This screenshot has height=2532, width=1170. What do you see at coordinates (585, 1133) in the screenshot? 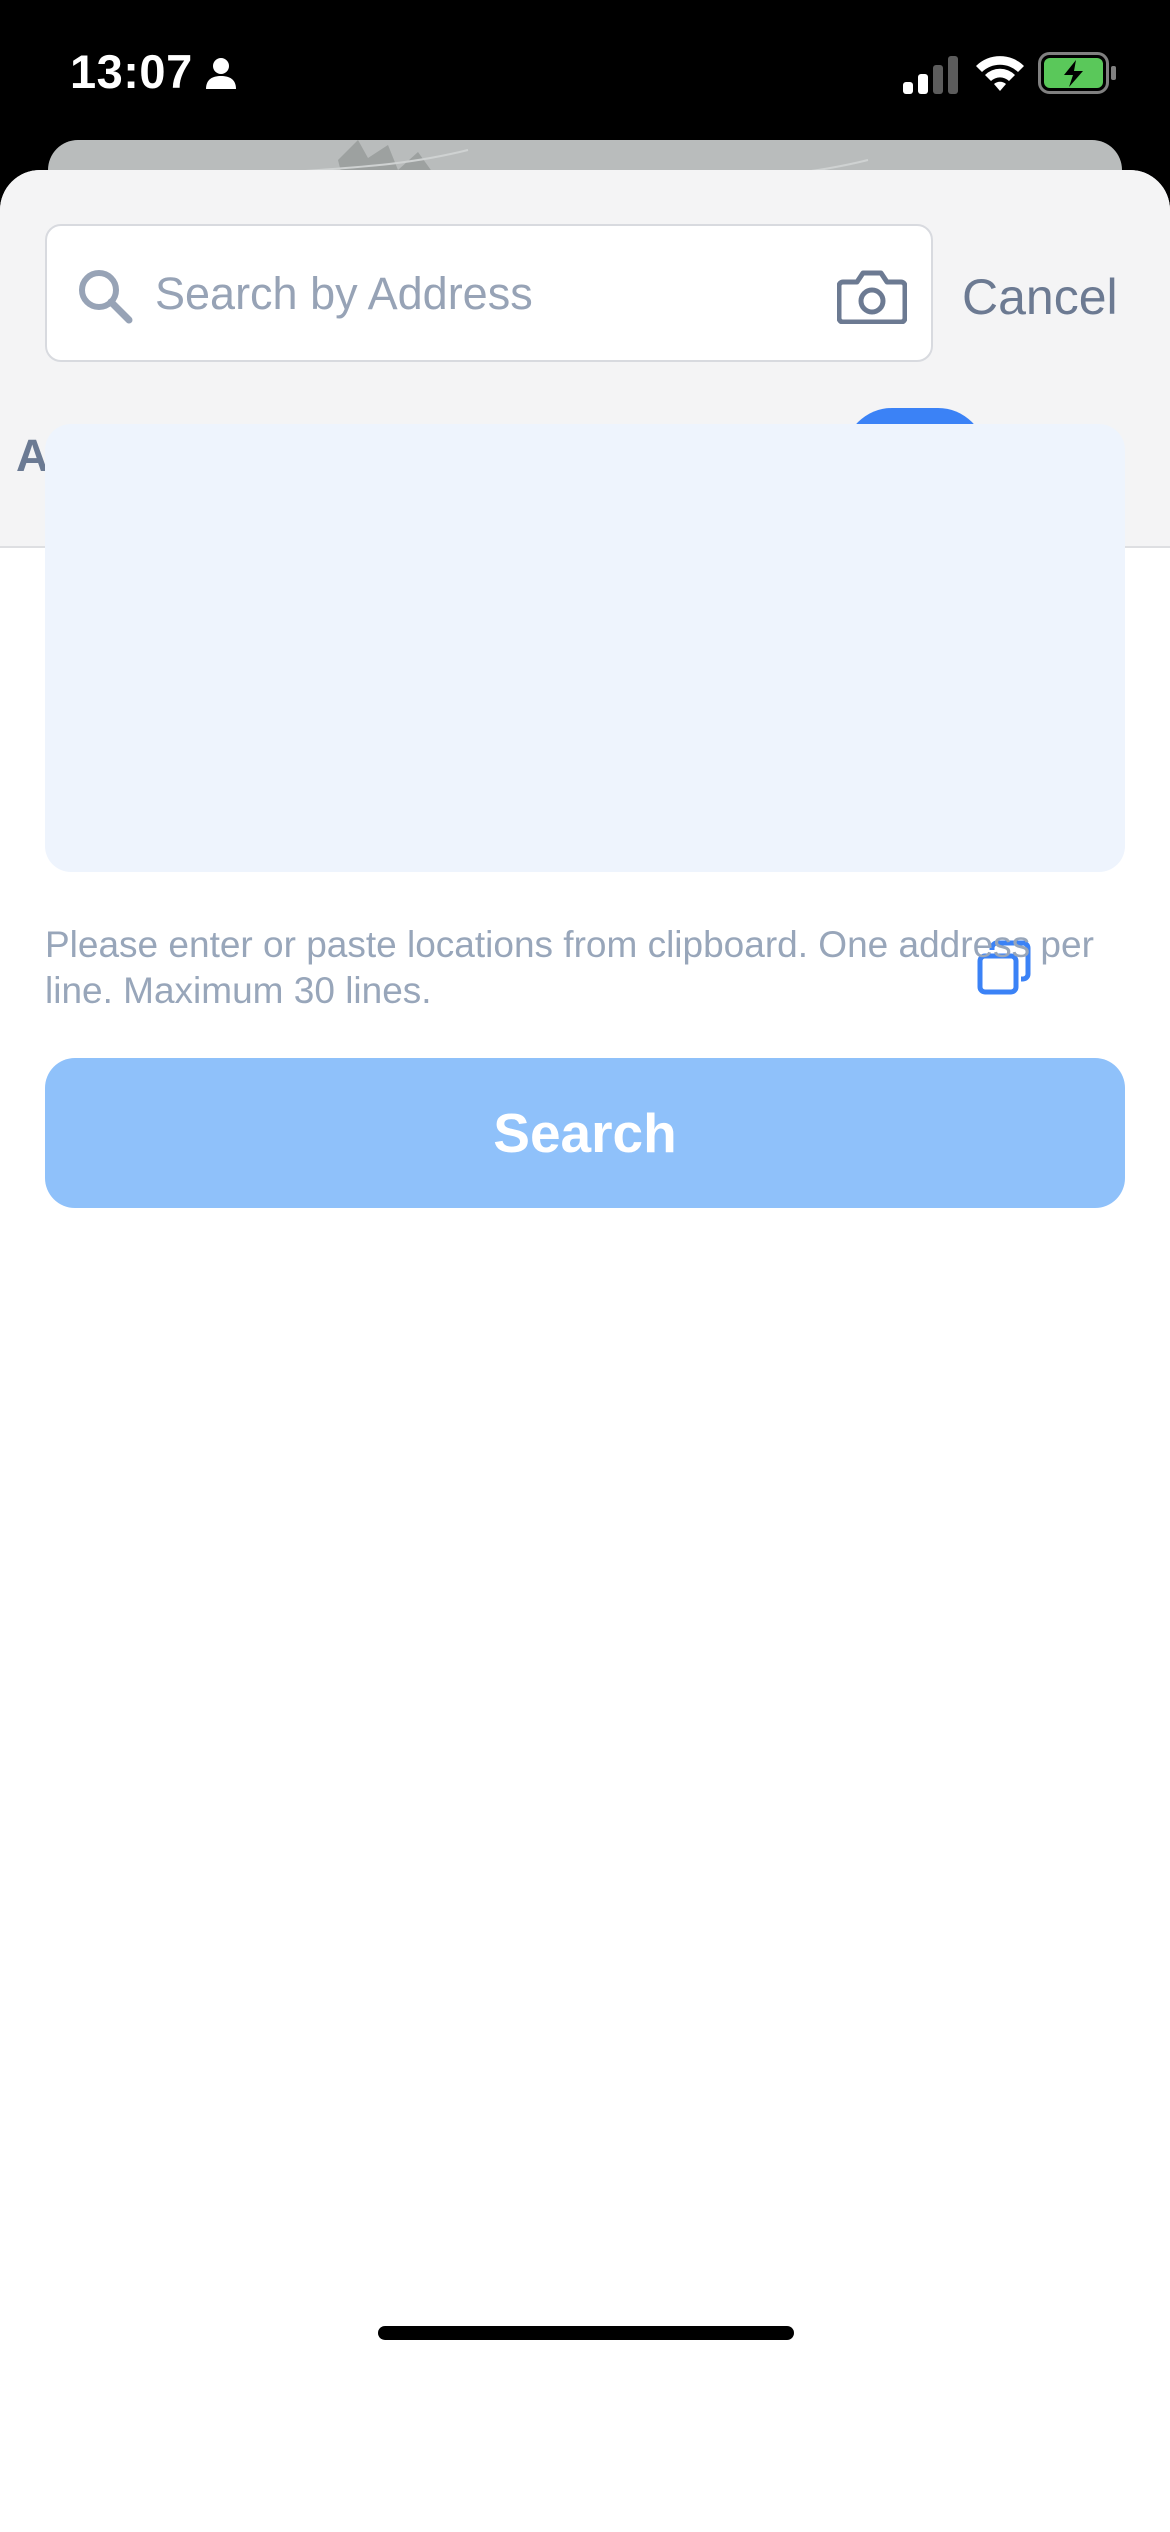
I see `search-button: Search` at bounding box center [585, 1133].